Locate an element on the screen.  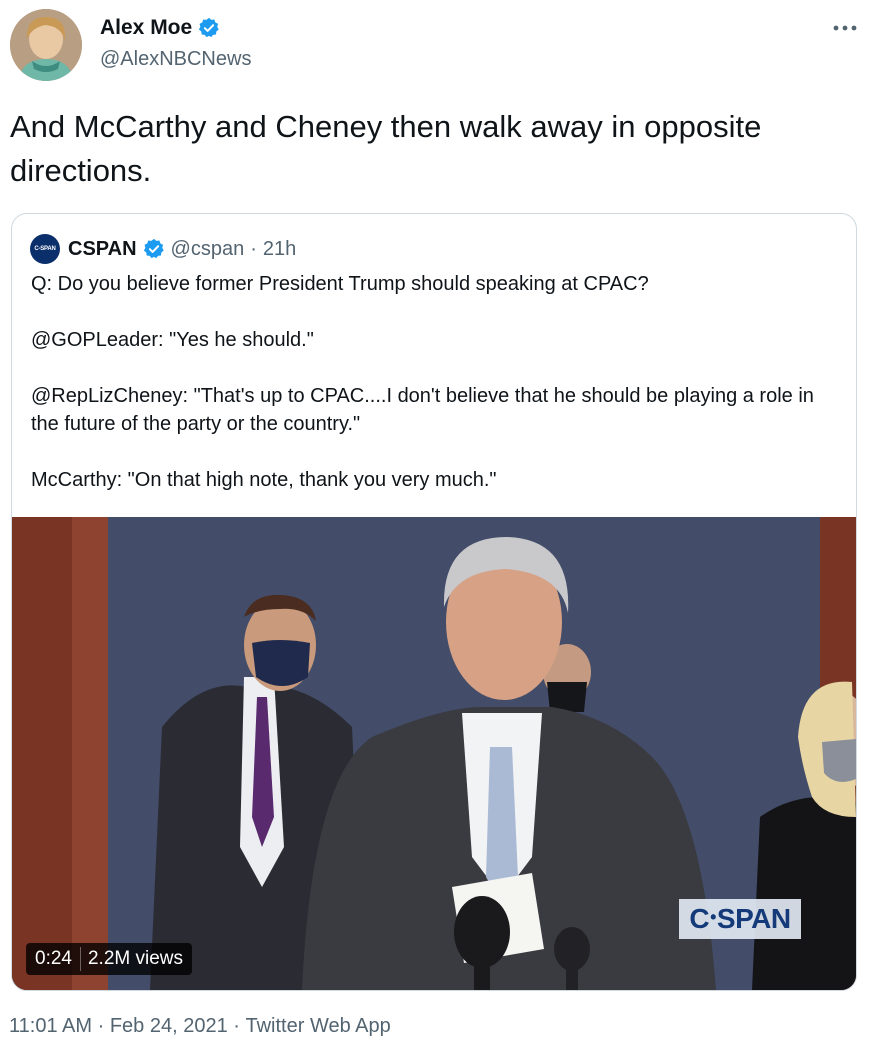
quoted-paragraph: @GOPLeader: "Yes he should." is located at coordinates (172, 340).